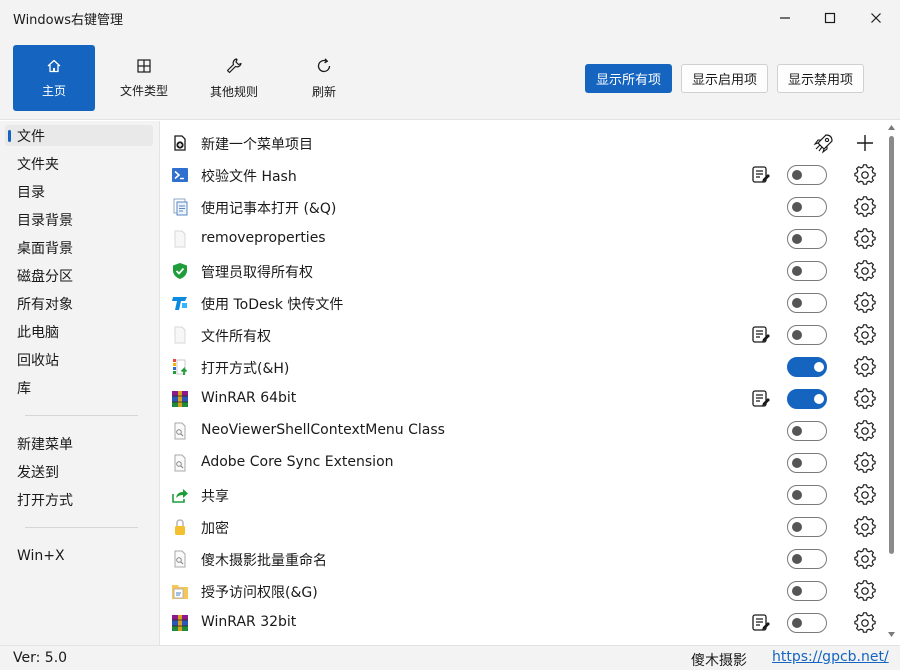 The width and height of the screenshot is (900, 670). Describe the element at coordinates (719, 660) in the screenshot. I see `author-link: 傻木摄影` at that location.